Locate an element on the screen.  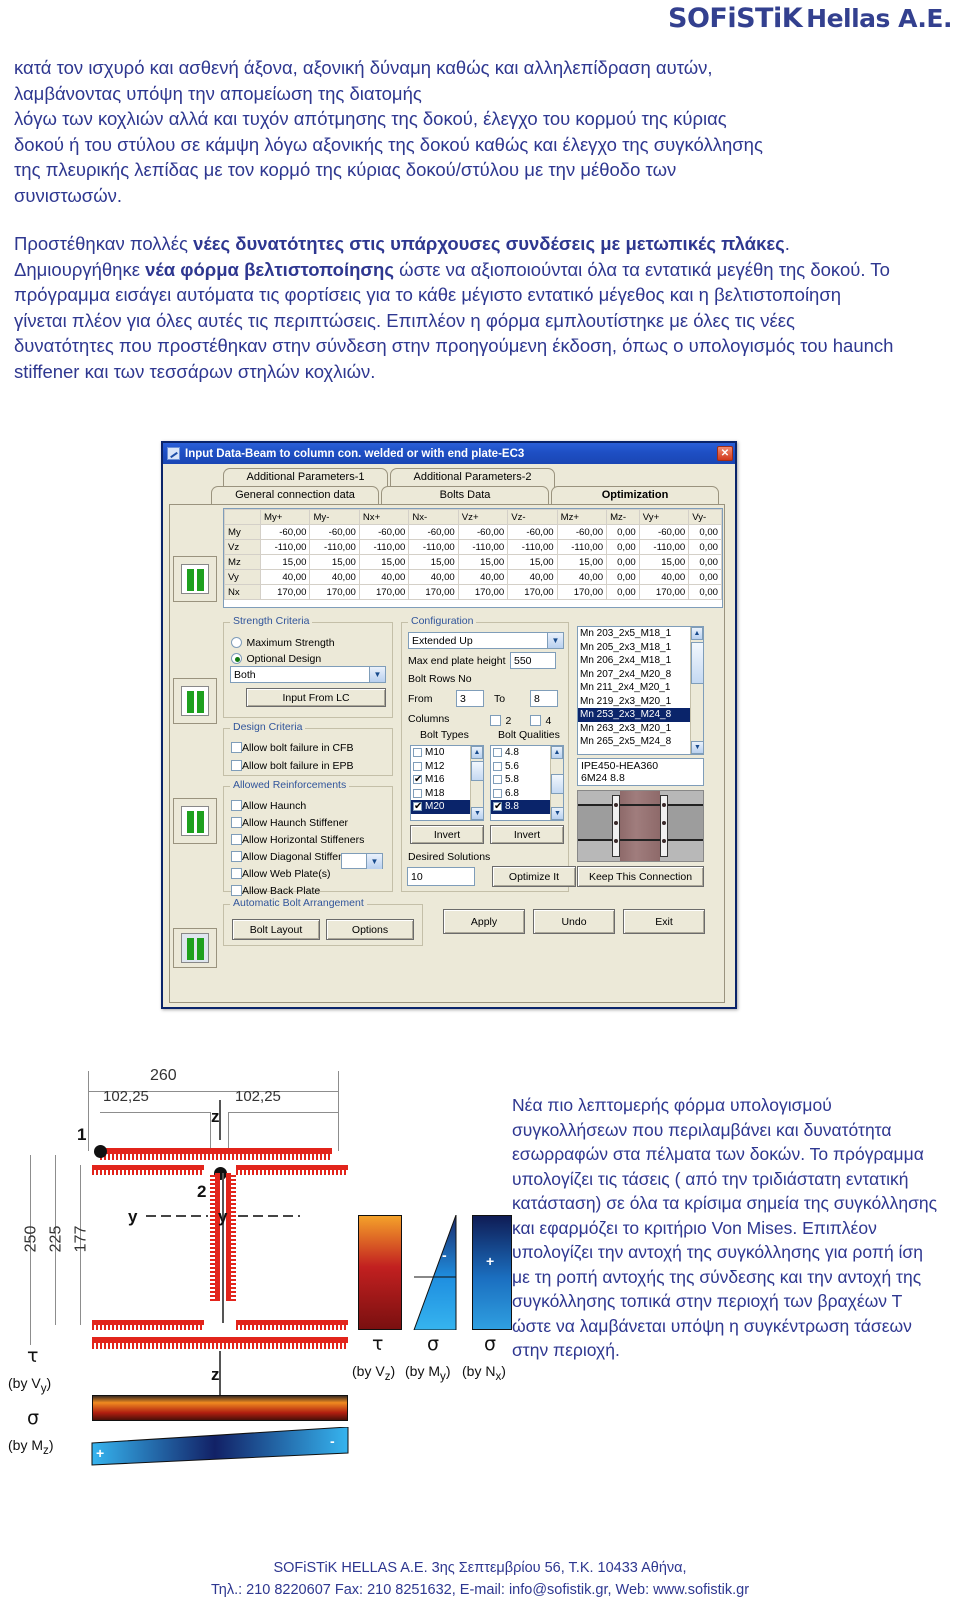
solution-item: Mn 263_2x3_M20_1 is located at coordinates (640, 729).